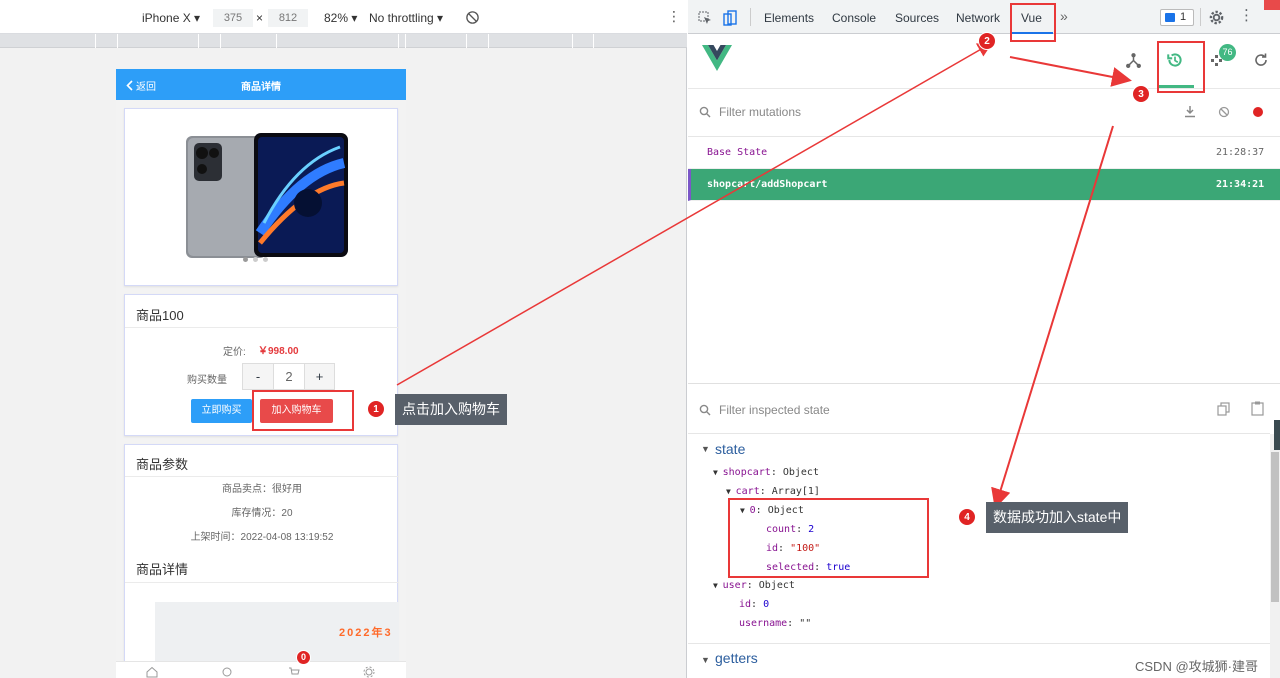 This screenshot has height=678, width=1280. Describe the element at coordinates (288, 18) in the screenshot. I see `height-input: 812` at that location.